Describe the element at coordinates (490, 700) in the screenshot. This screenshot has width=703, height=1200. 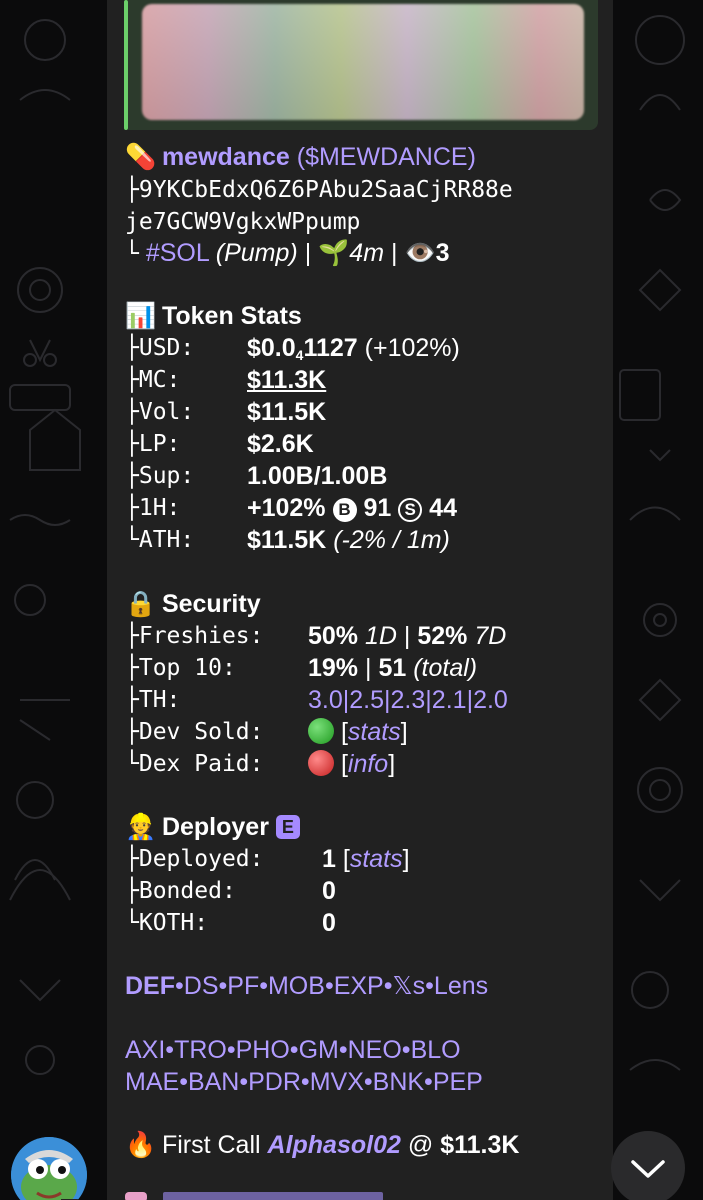
I see `th-value-link: 2.0` at that location.